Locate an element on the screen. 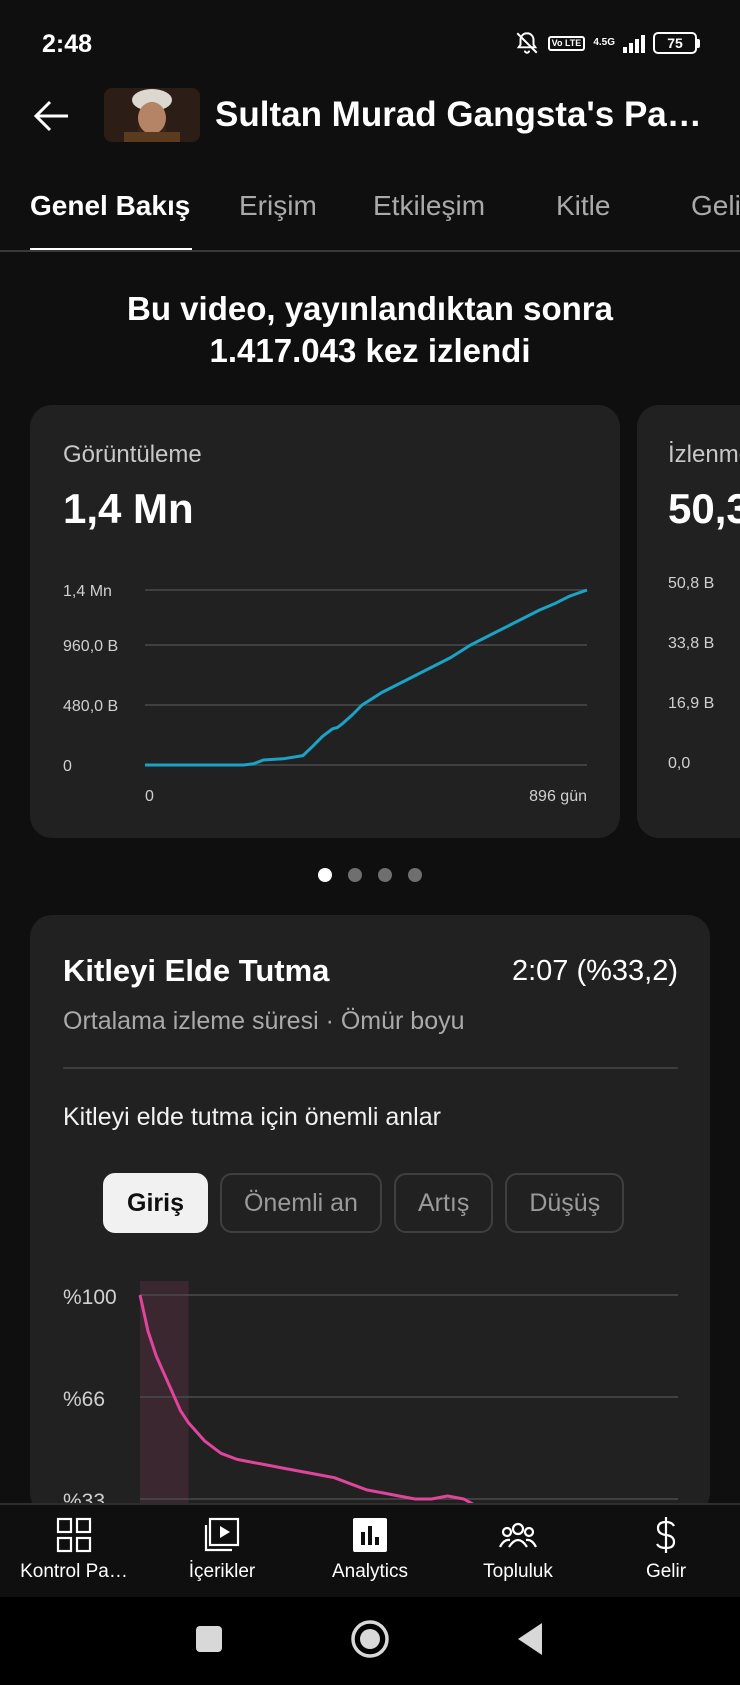 This screenshot has width=740, height=1685. nav-label: İçerikler is located at coordinates (222, 1571).